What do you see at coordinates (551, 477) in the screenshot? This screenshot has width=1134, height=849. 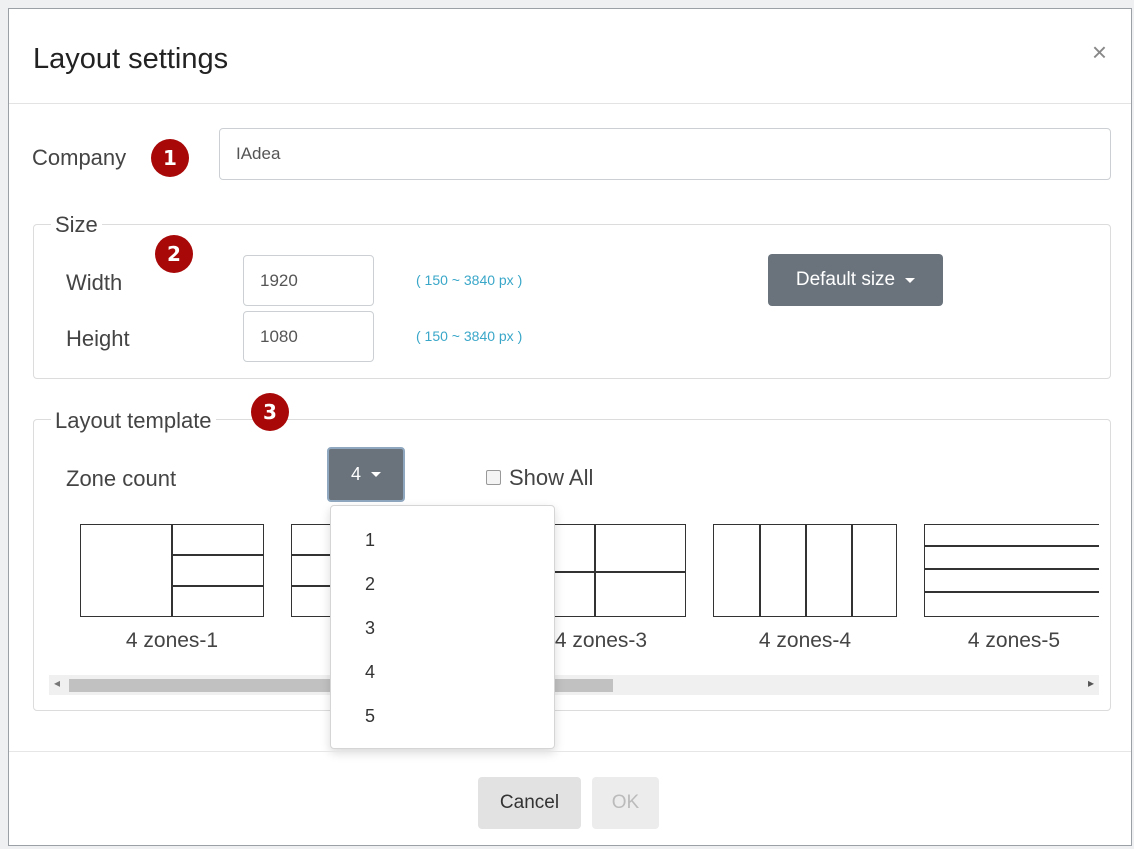 I see `show-all-label: Show All` at bounding box center [551, 477].